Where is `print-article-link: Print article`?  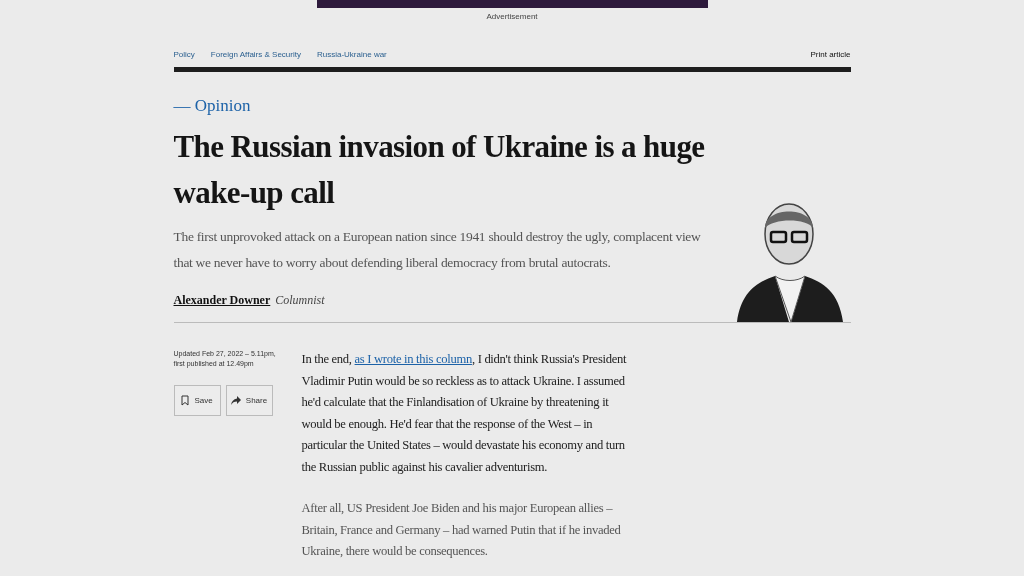 print-article-link: Print article is located at coordinates (830, 54).